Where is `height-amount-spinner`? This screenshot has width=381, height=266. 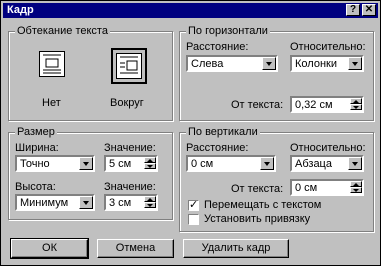
height-amount-spinner is located at coordinates (150, 202).